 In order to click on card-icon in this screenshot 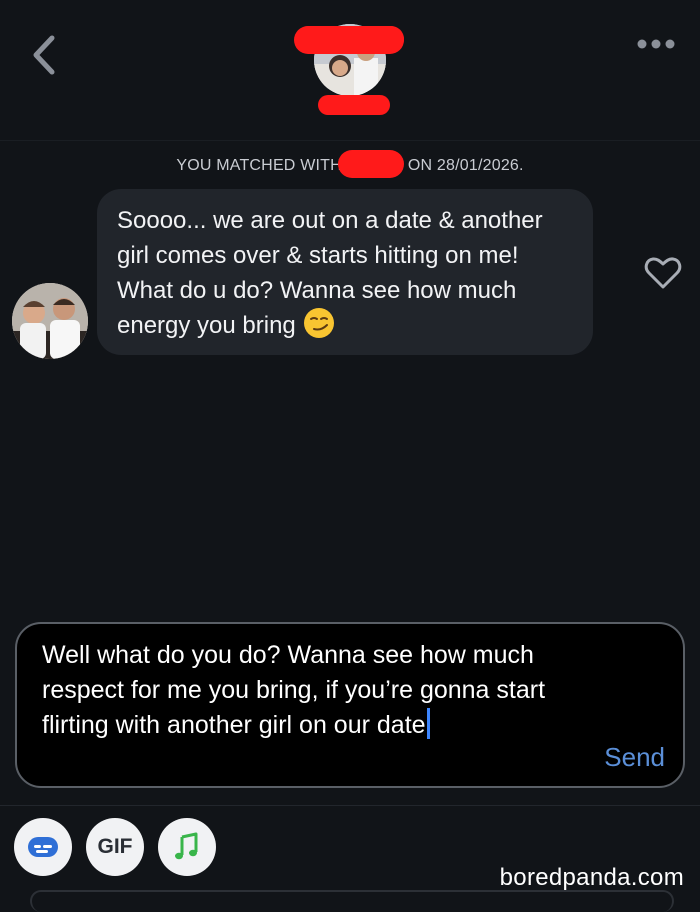, I will do `click(43, 847)`.